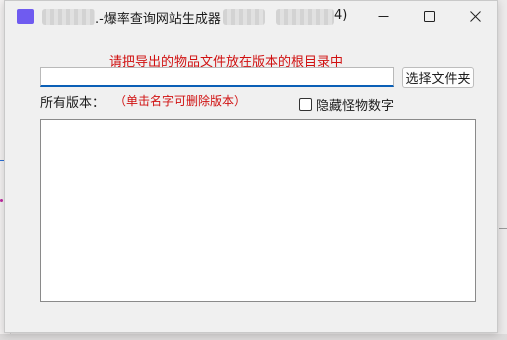 The width and height of the screenshot is (507, 340). Describe the element at coordinates (217, 77) in the screenshot. I see `folder-path-input` at that location.